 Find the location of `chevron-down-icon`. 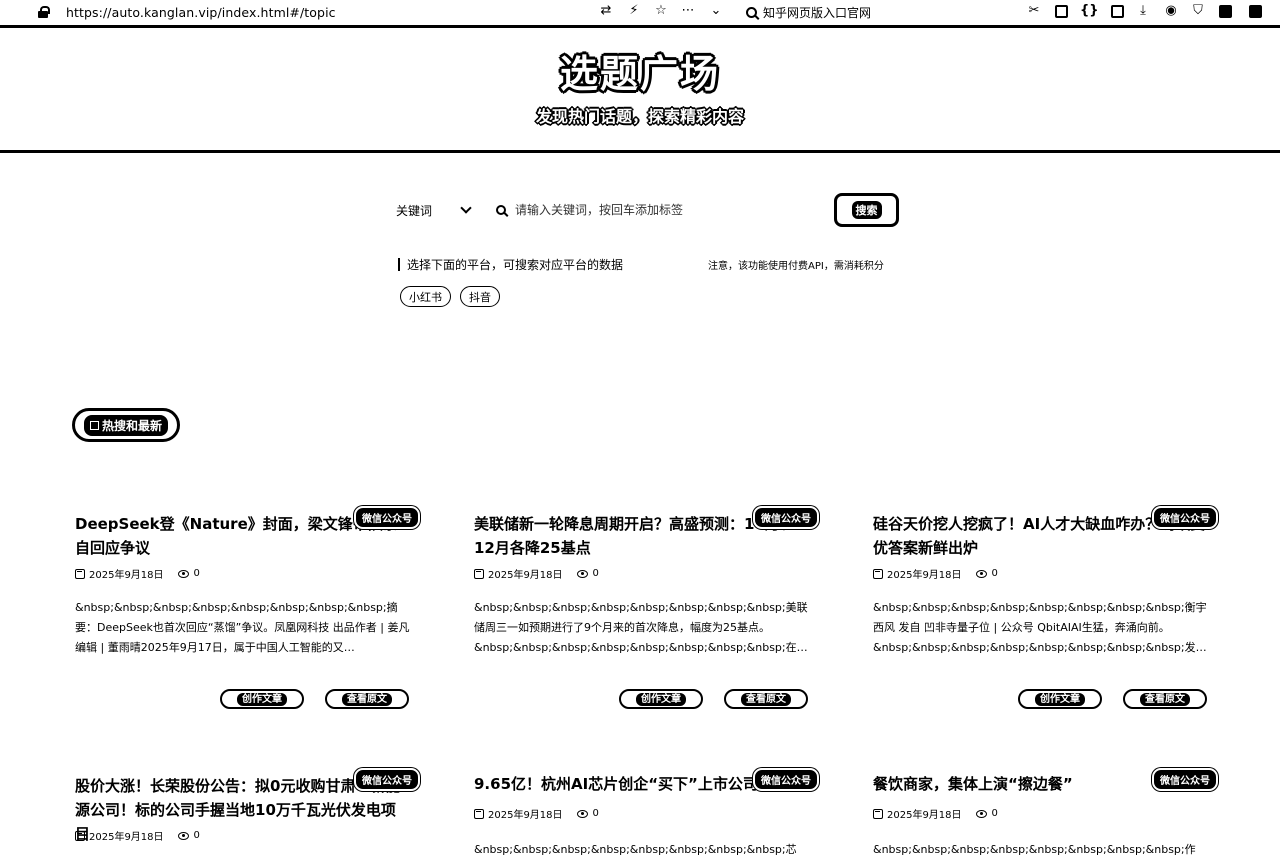

chevron-down-icon is located at coordinates (466, 208).